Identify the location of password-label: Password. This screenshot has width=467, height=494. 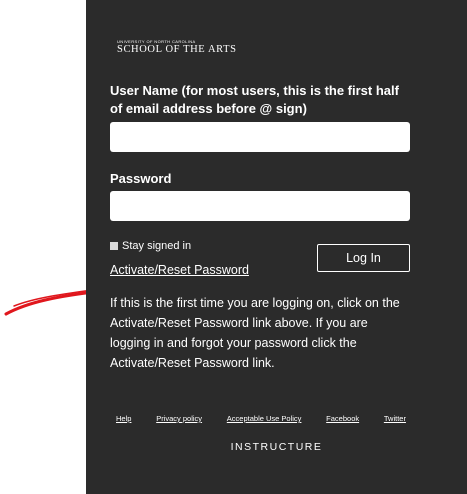
(141, 178).